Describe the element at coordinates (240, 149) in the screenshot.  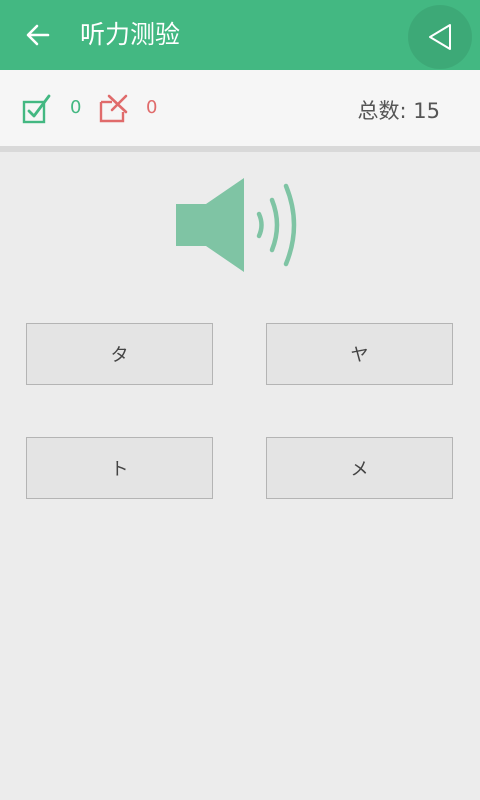
I see `divider` at that location.